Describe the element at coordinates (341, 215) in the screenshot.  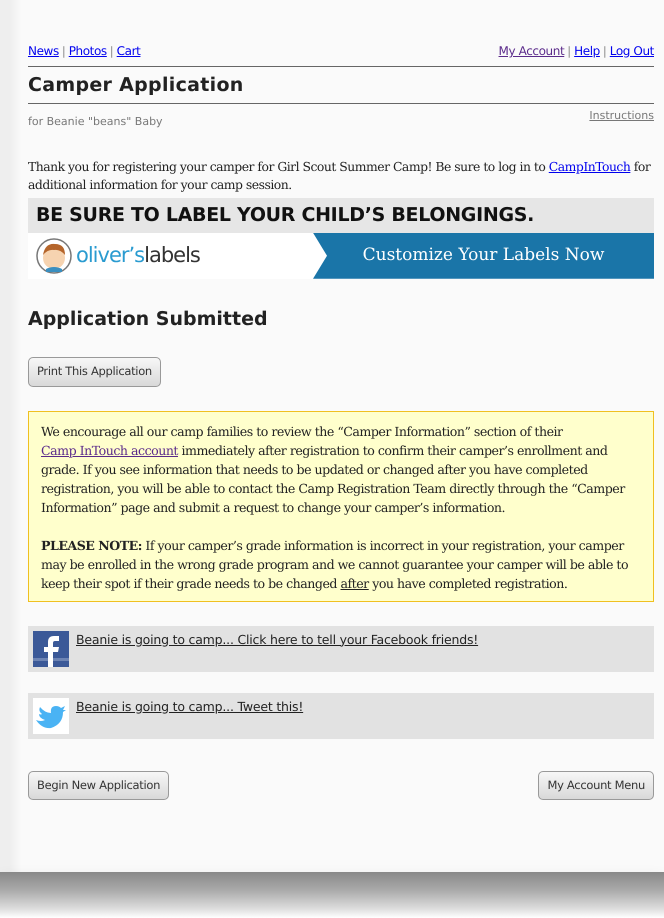
I see `ad-headline: BE SURE TO LABEL YOUR CHILD’S BELONGINGS.` at that location.